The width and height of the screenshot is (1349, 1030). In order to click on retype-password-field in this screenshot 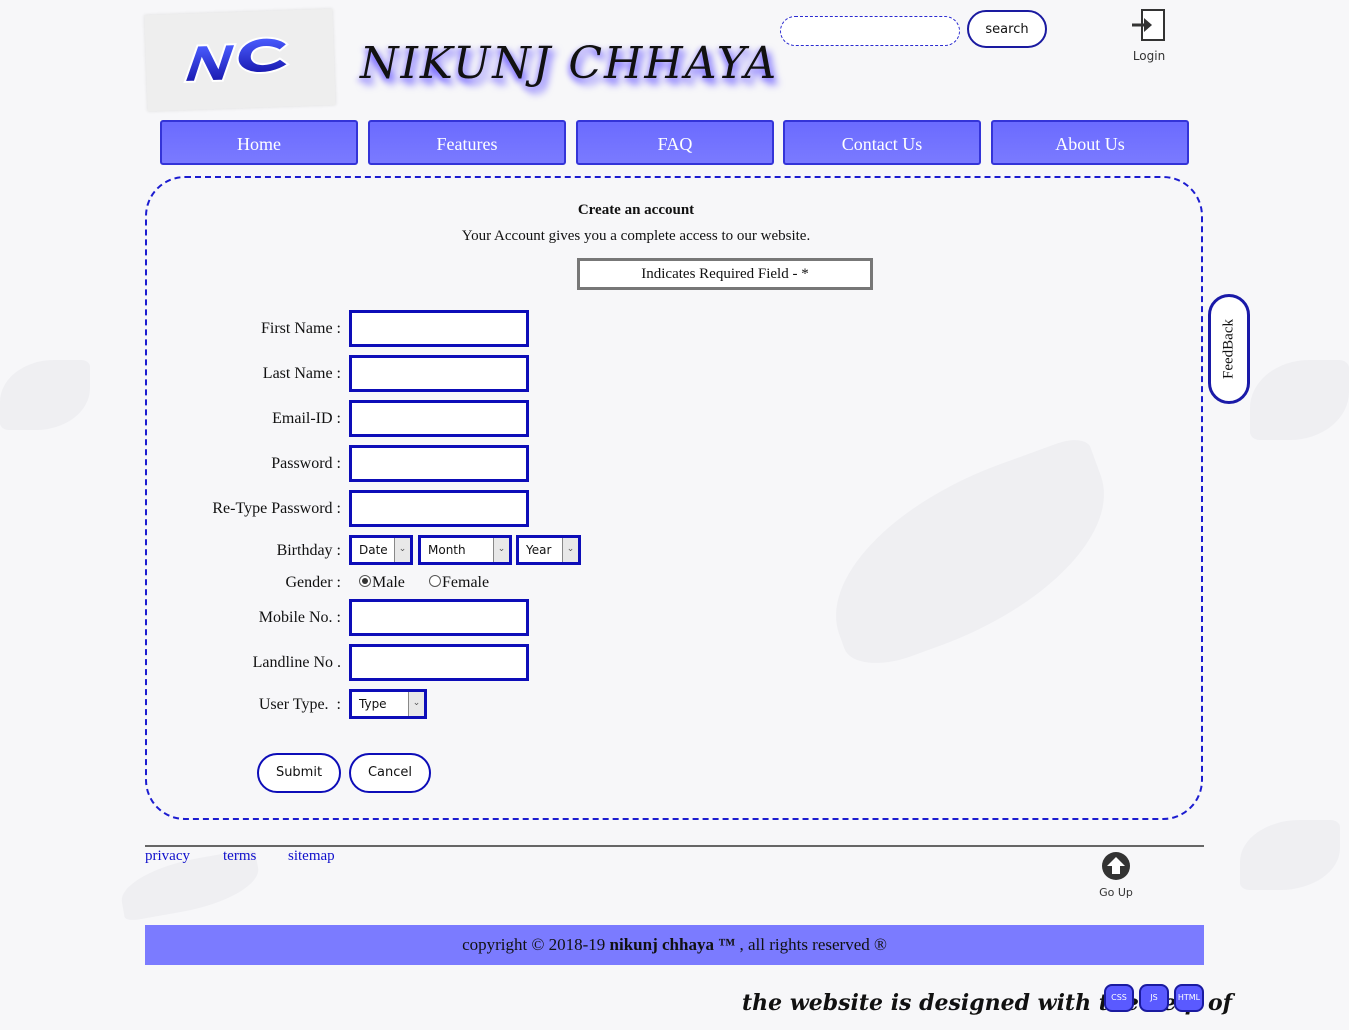, I will do `click(439, 508)`.